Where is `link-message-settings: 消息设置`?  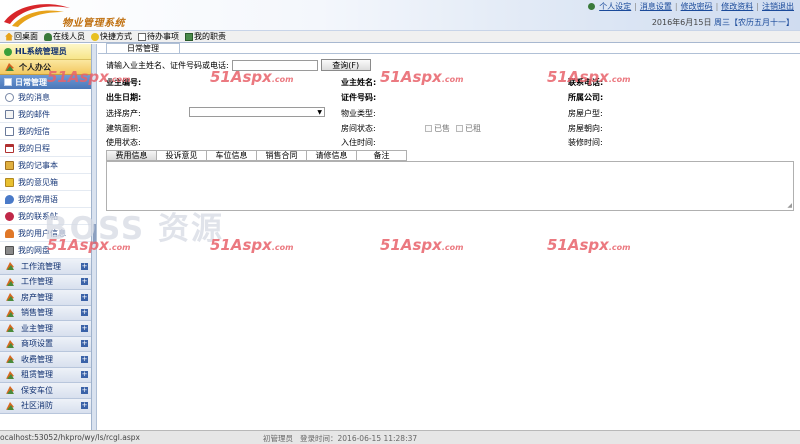
link-message-settings: 消息设置 is located at coordinates (656, 6).